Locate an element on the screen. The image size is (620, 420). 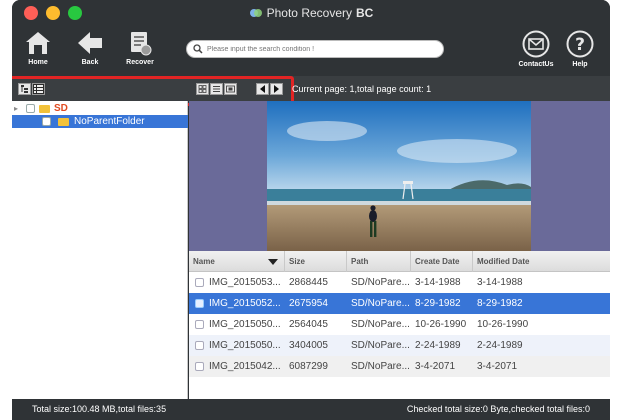
child-label: NoParentFolder is located at coordinates (109, 121).